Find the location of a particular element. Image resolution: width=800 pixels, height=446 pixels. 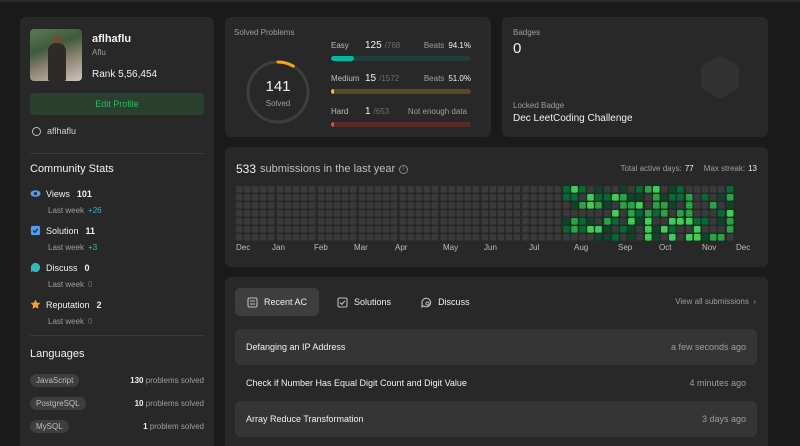

edit-profile-button: Edit Profile is located at coordinates (117, 104).